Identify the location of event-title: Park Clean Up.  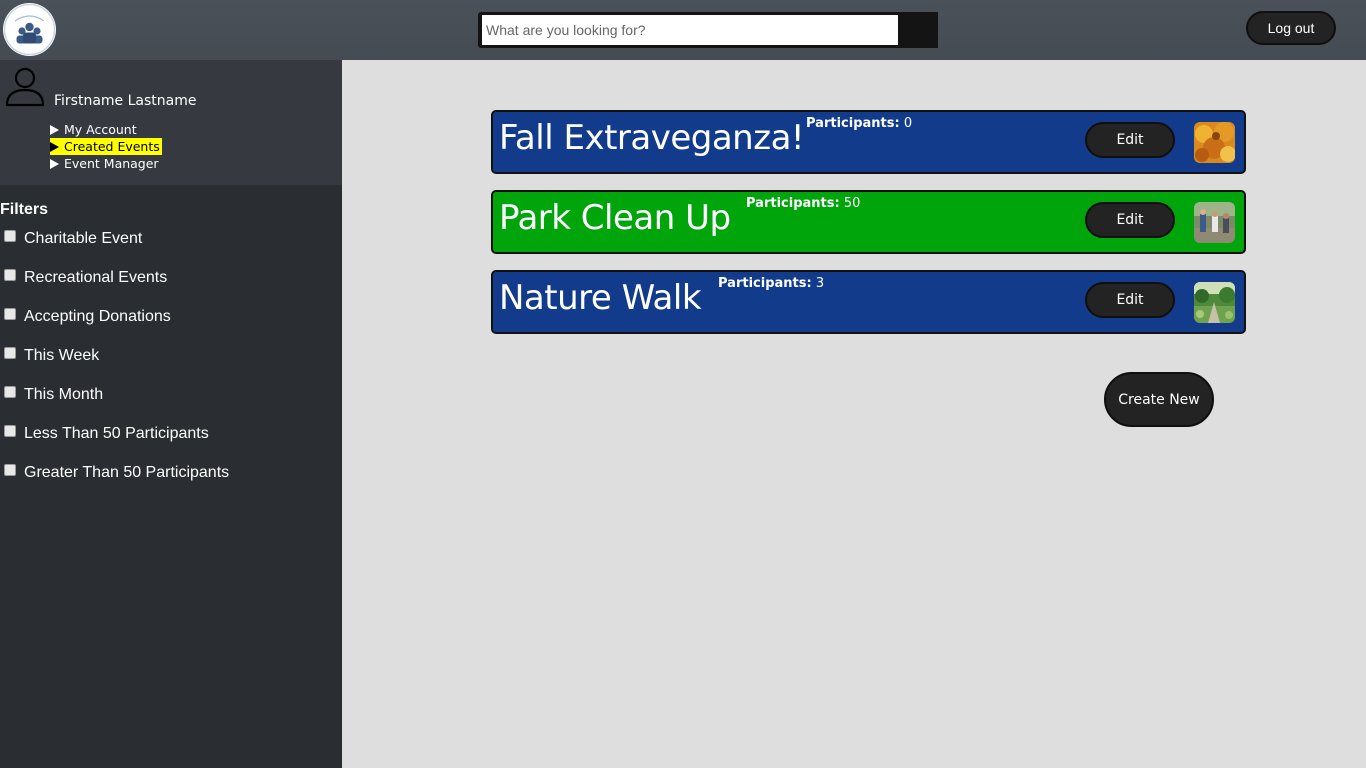
(615, 218).